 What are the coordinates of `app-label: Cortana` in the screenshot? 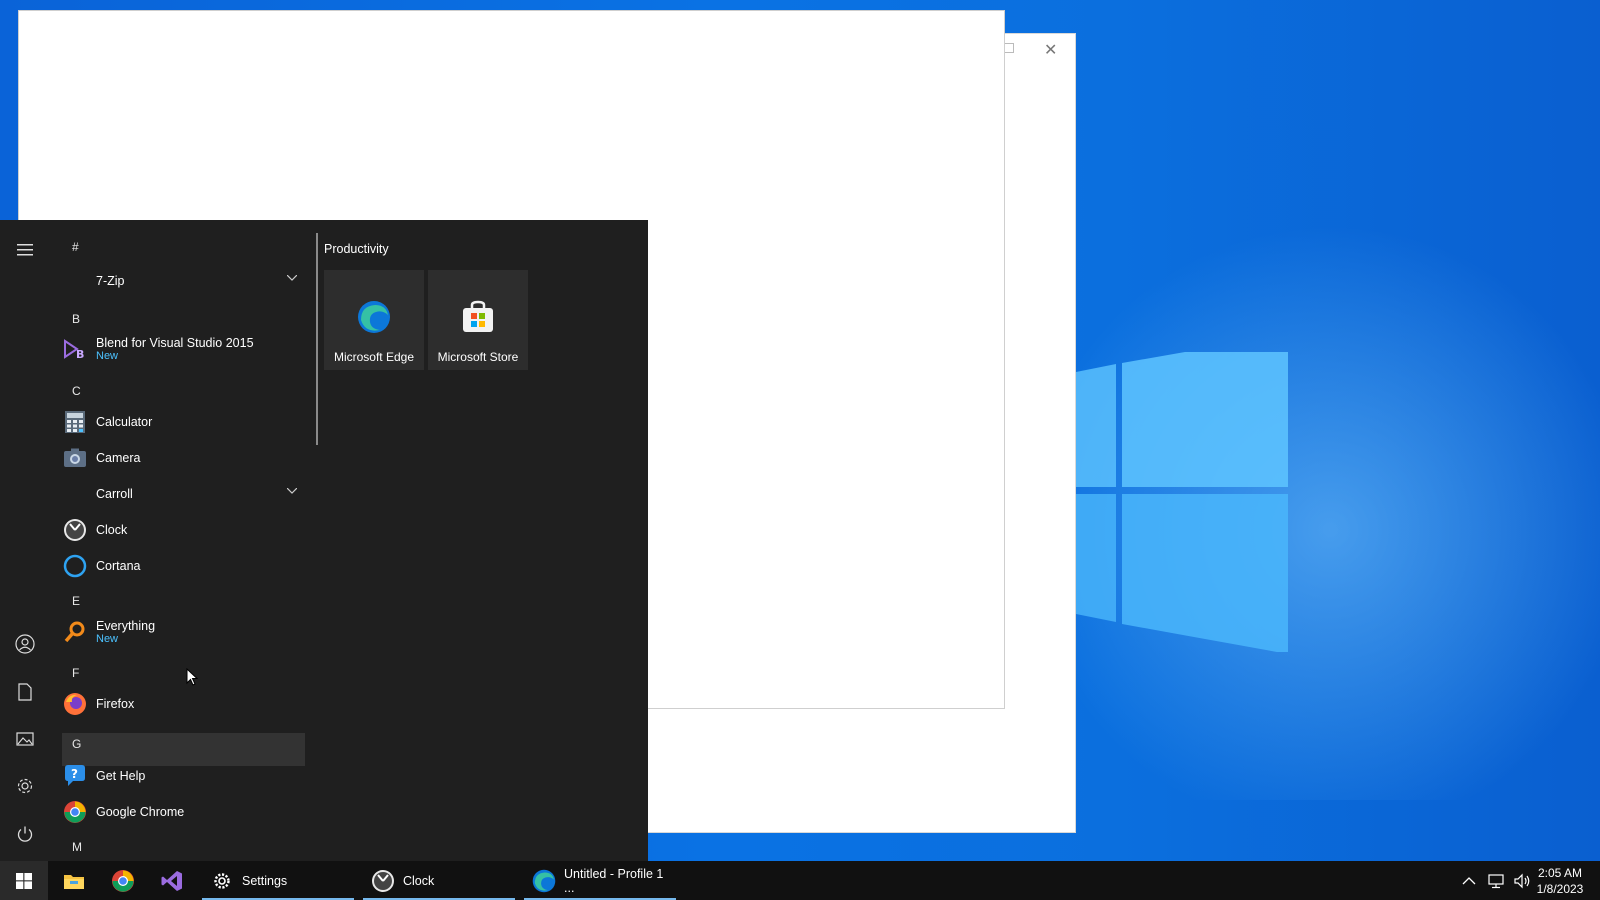 It's located at (118, 566).